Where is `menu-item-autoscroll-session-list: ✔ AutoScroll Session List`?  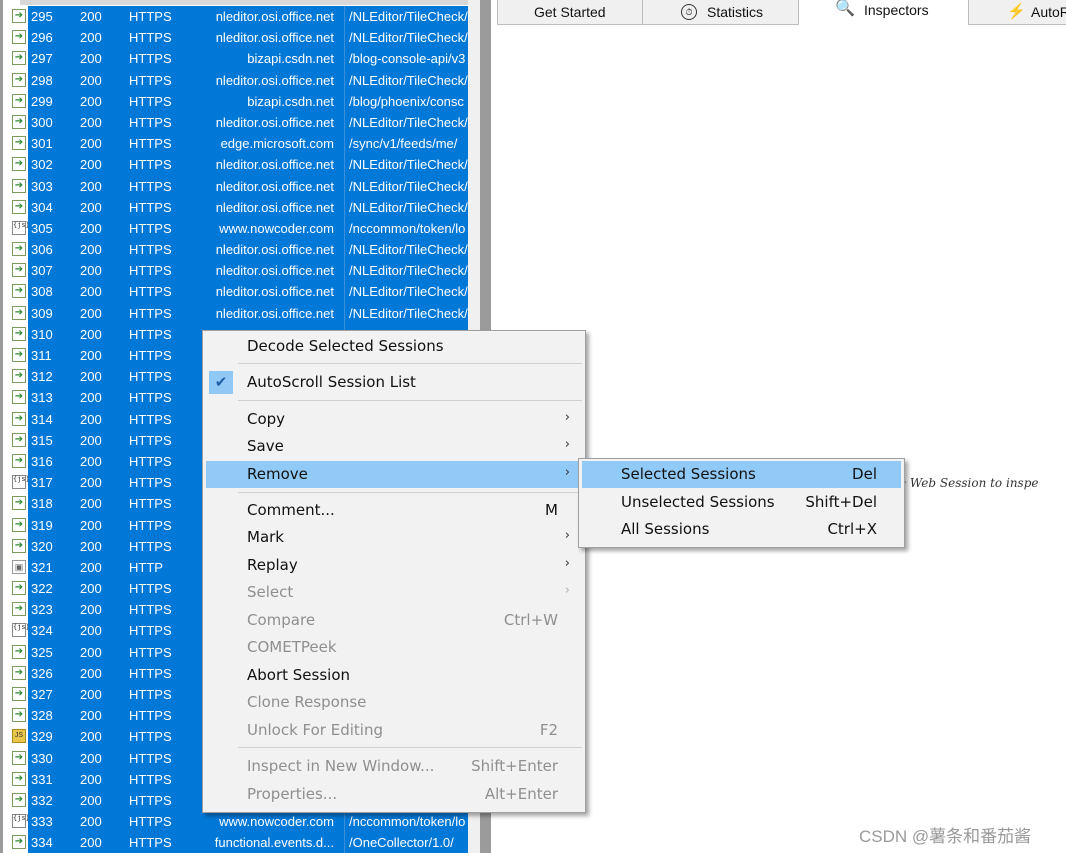 menu-item-autoscroll-session-list: ✔ AutoScroll Session List is located at coordinates (394, 382).